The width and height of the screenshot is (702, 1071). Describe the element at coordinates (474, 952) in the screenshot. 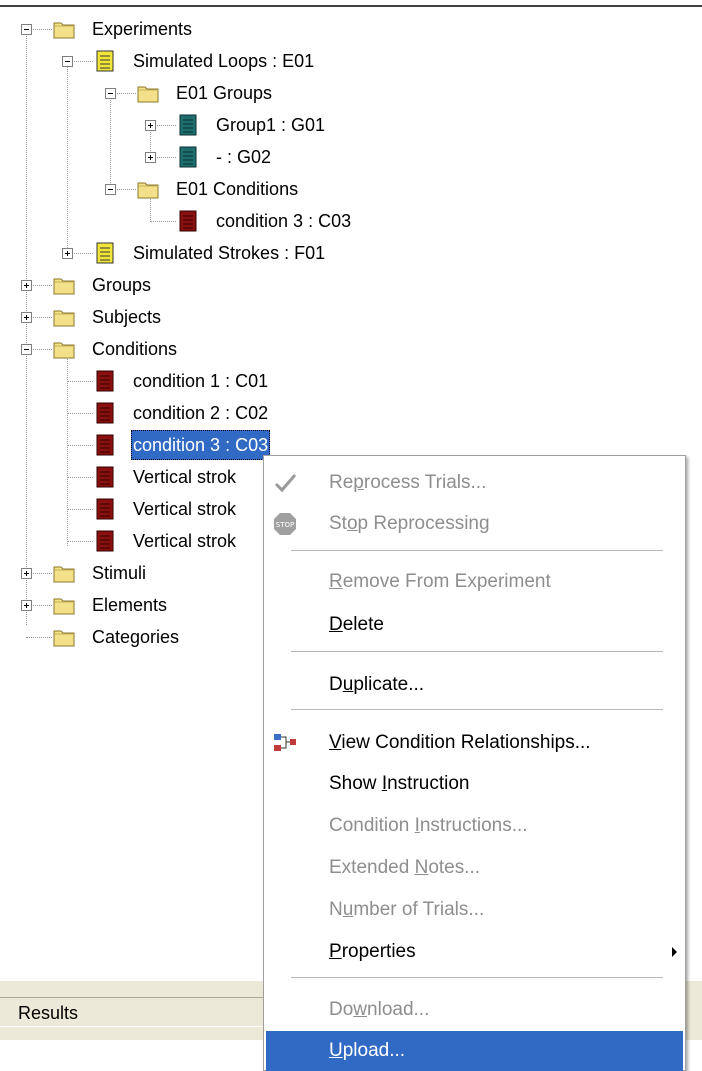

I see `menu-item-properties: Properties` at that location.